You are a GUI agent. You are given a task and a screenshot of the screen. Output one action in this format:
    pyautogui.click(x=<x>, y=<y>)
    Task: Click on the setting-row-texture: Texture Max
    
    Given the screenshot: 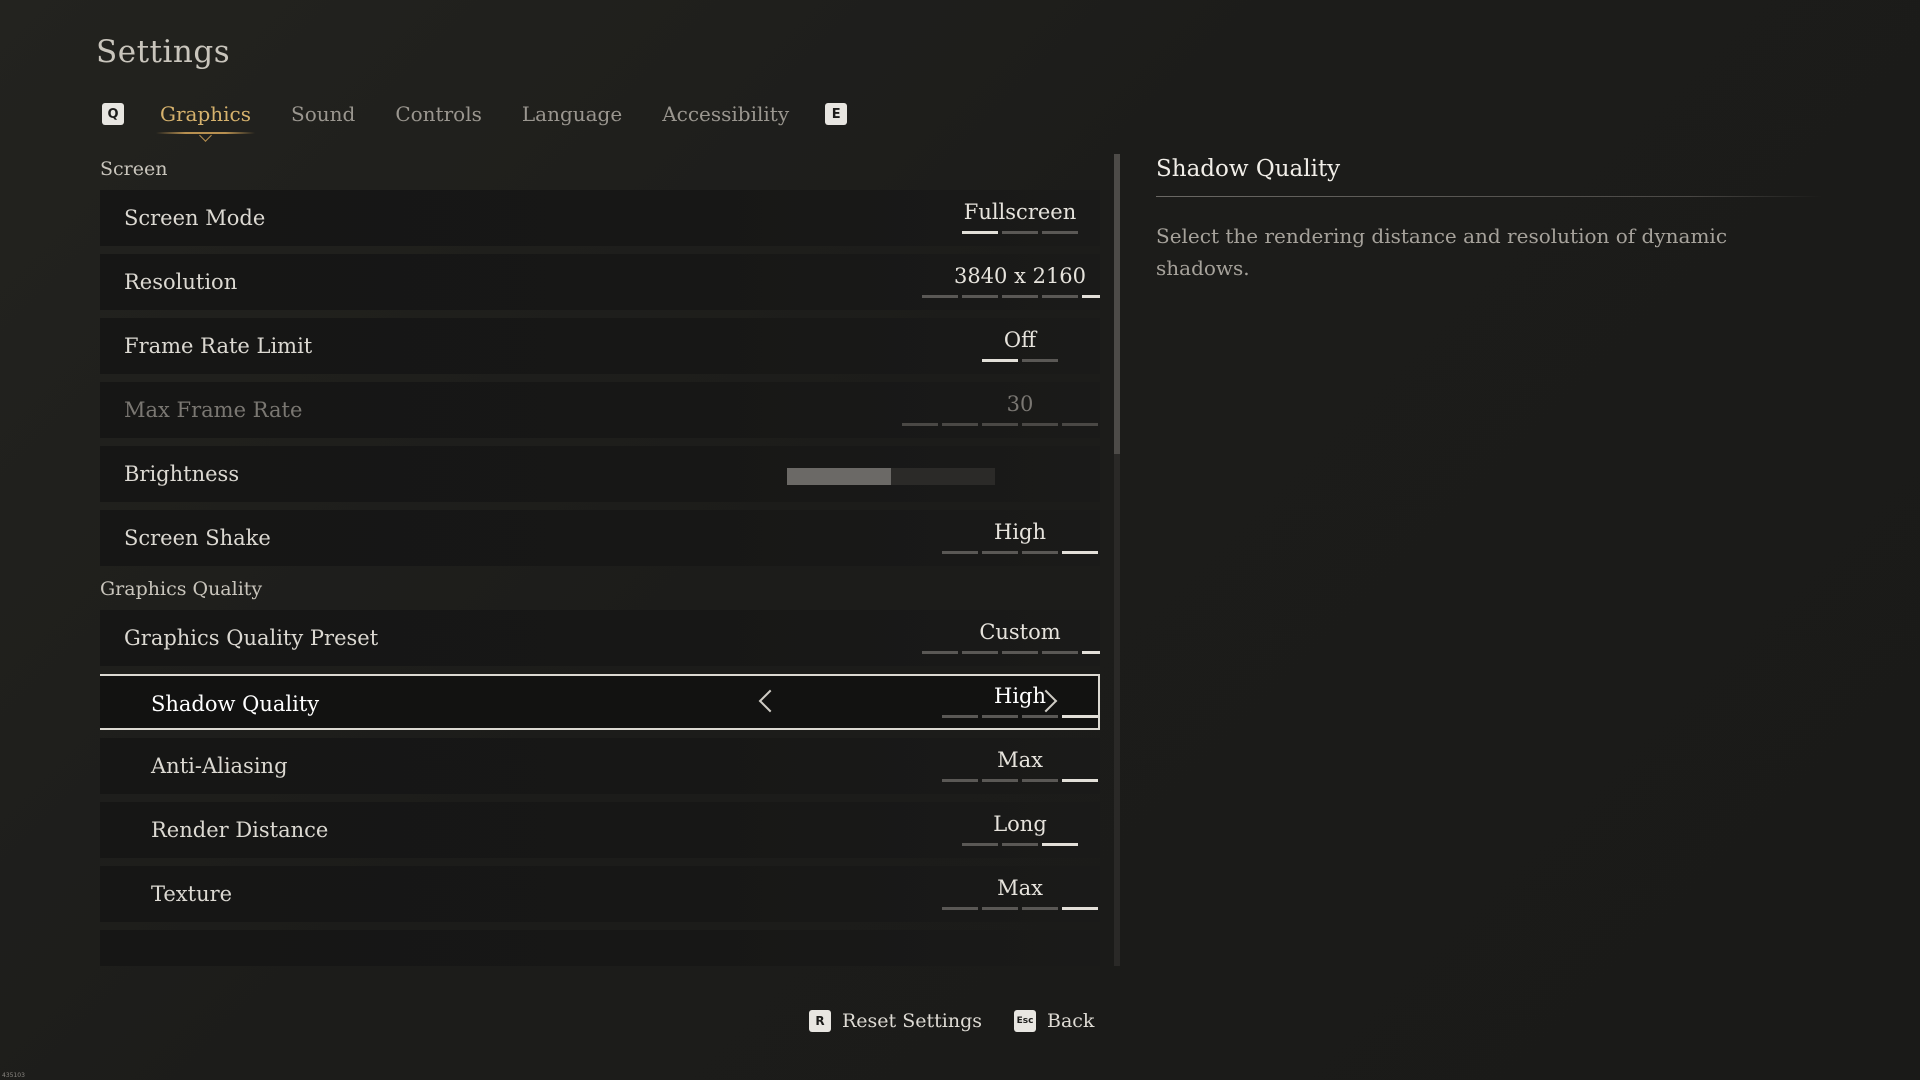 What is the action you would take?
    pyautogui.click(x=600, y=894)
    